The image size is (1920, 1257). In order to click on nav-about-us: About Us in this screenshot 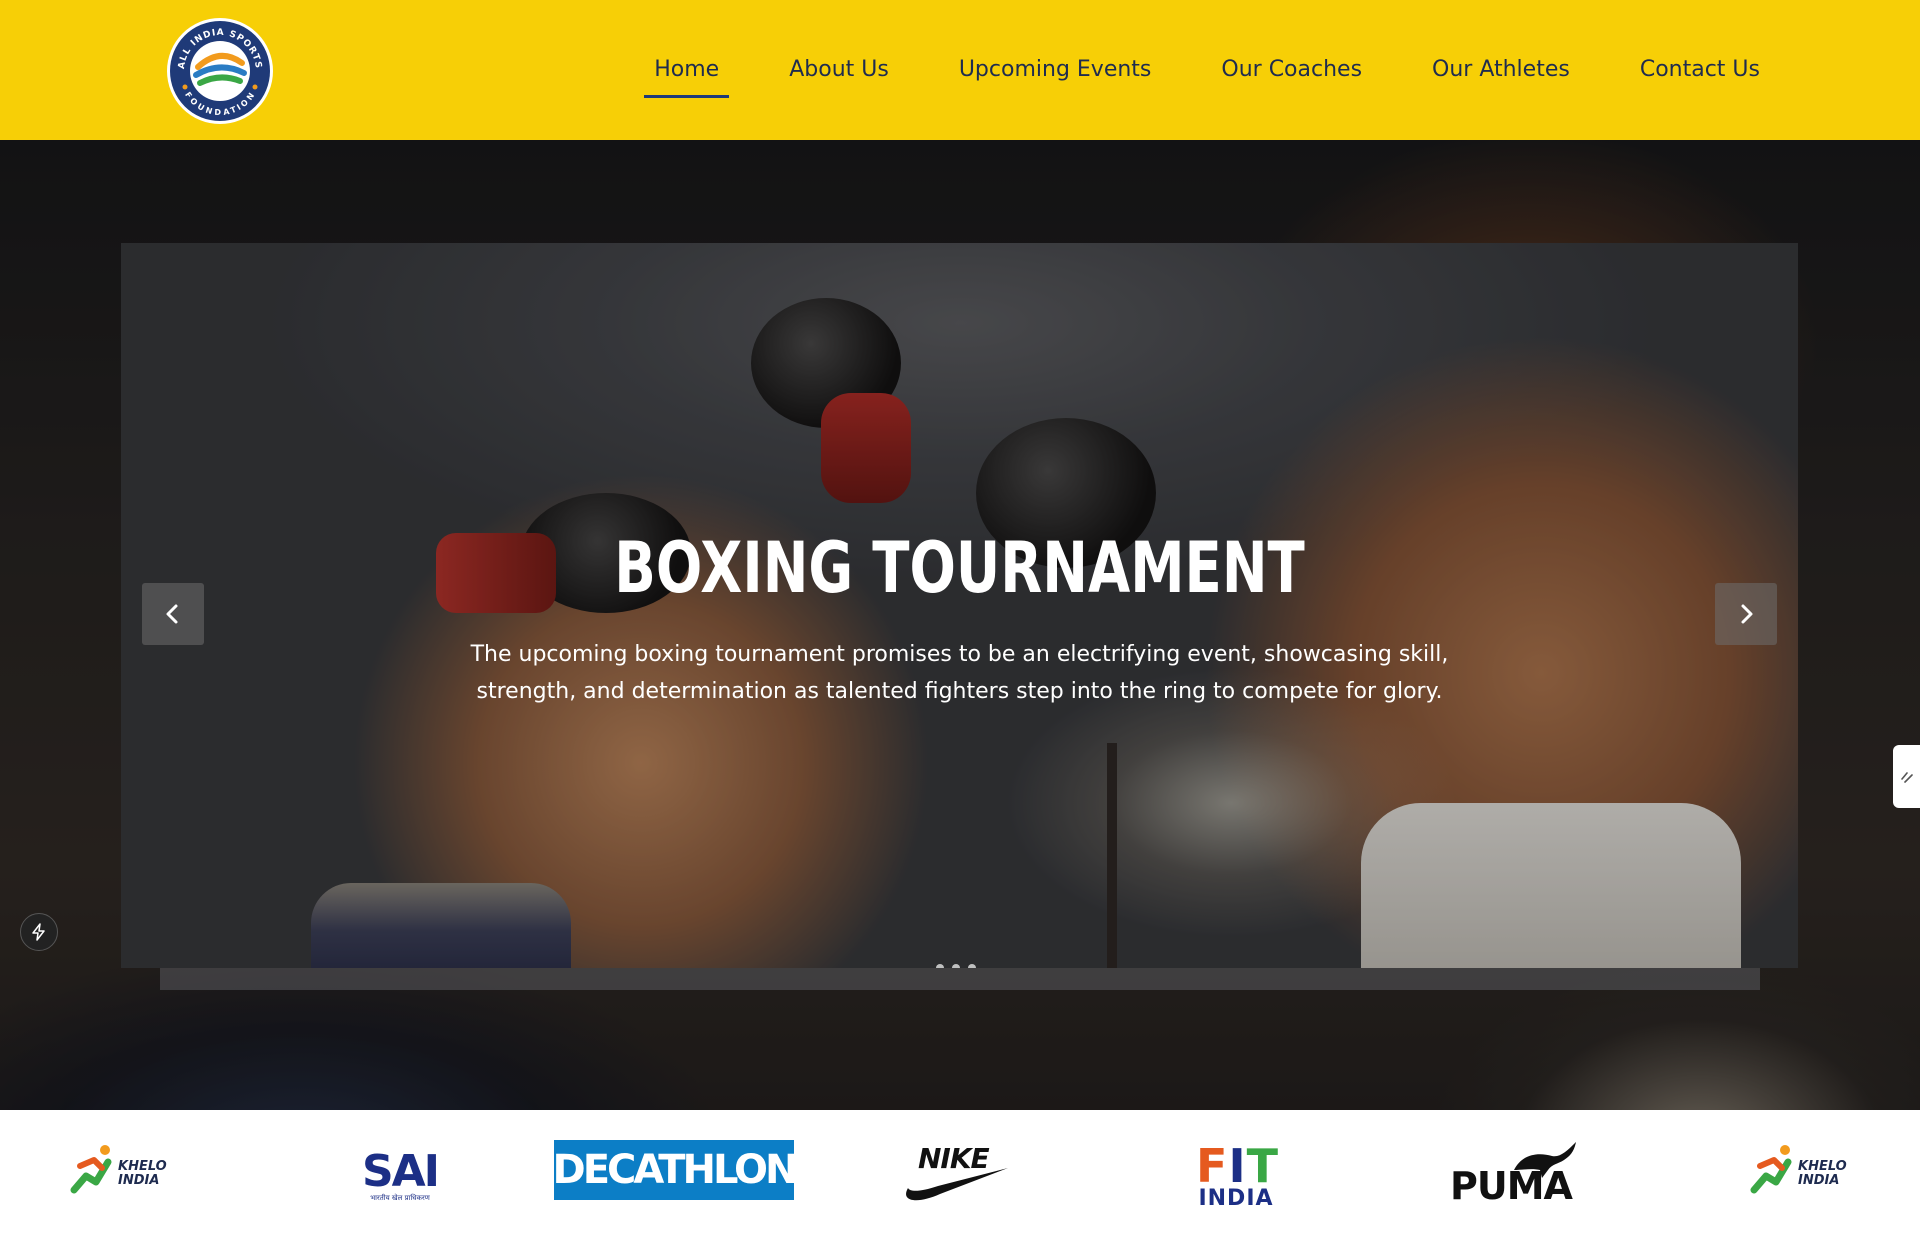, I will do `click(839, 70)`.